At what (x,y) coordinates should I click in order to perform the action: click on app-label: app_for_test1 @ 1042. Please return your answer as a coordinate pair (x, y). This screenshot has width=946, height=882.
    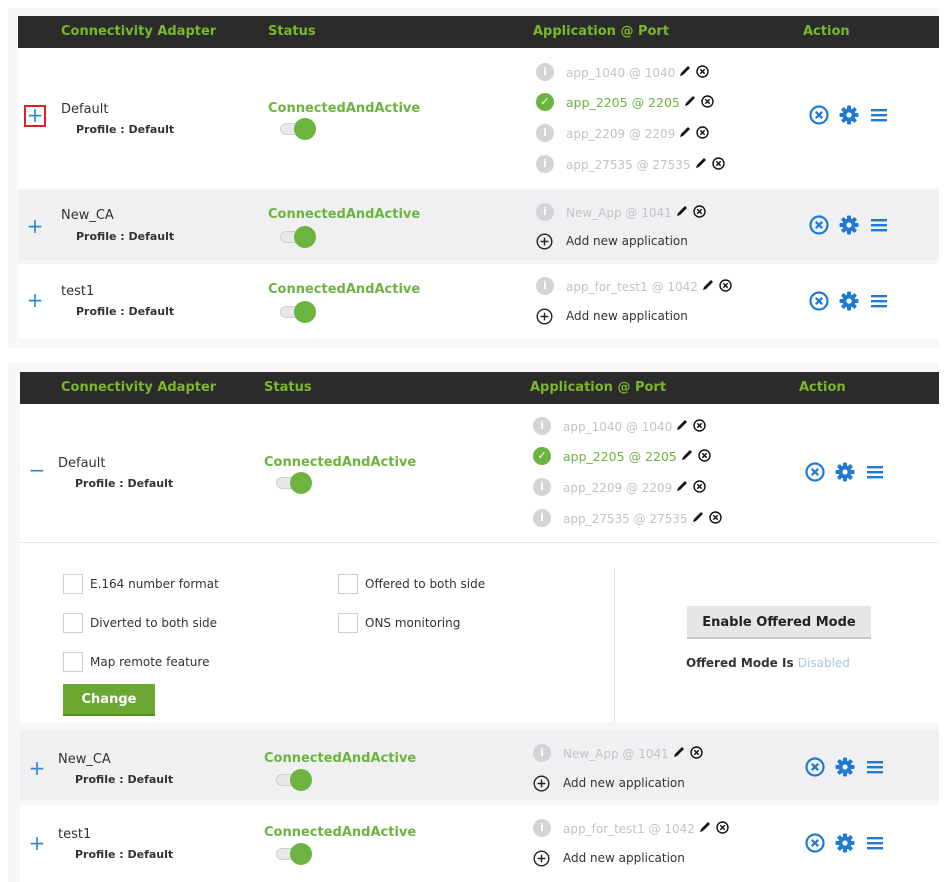
    Looking at the image, I should click on (629, 829).